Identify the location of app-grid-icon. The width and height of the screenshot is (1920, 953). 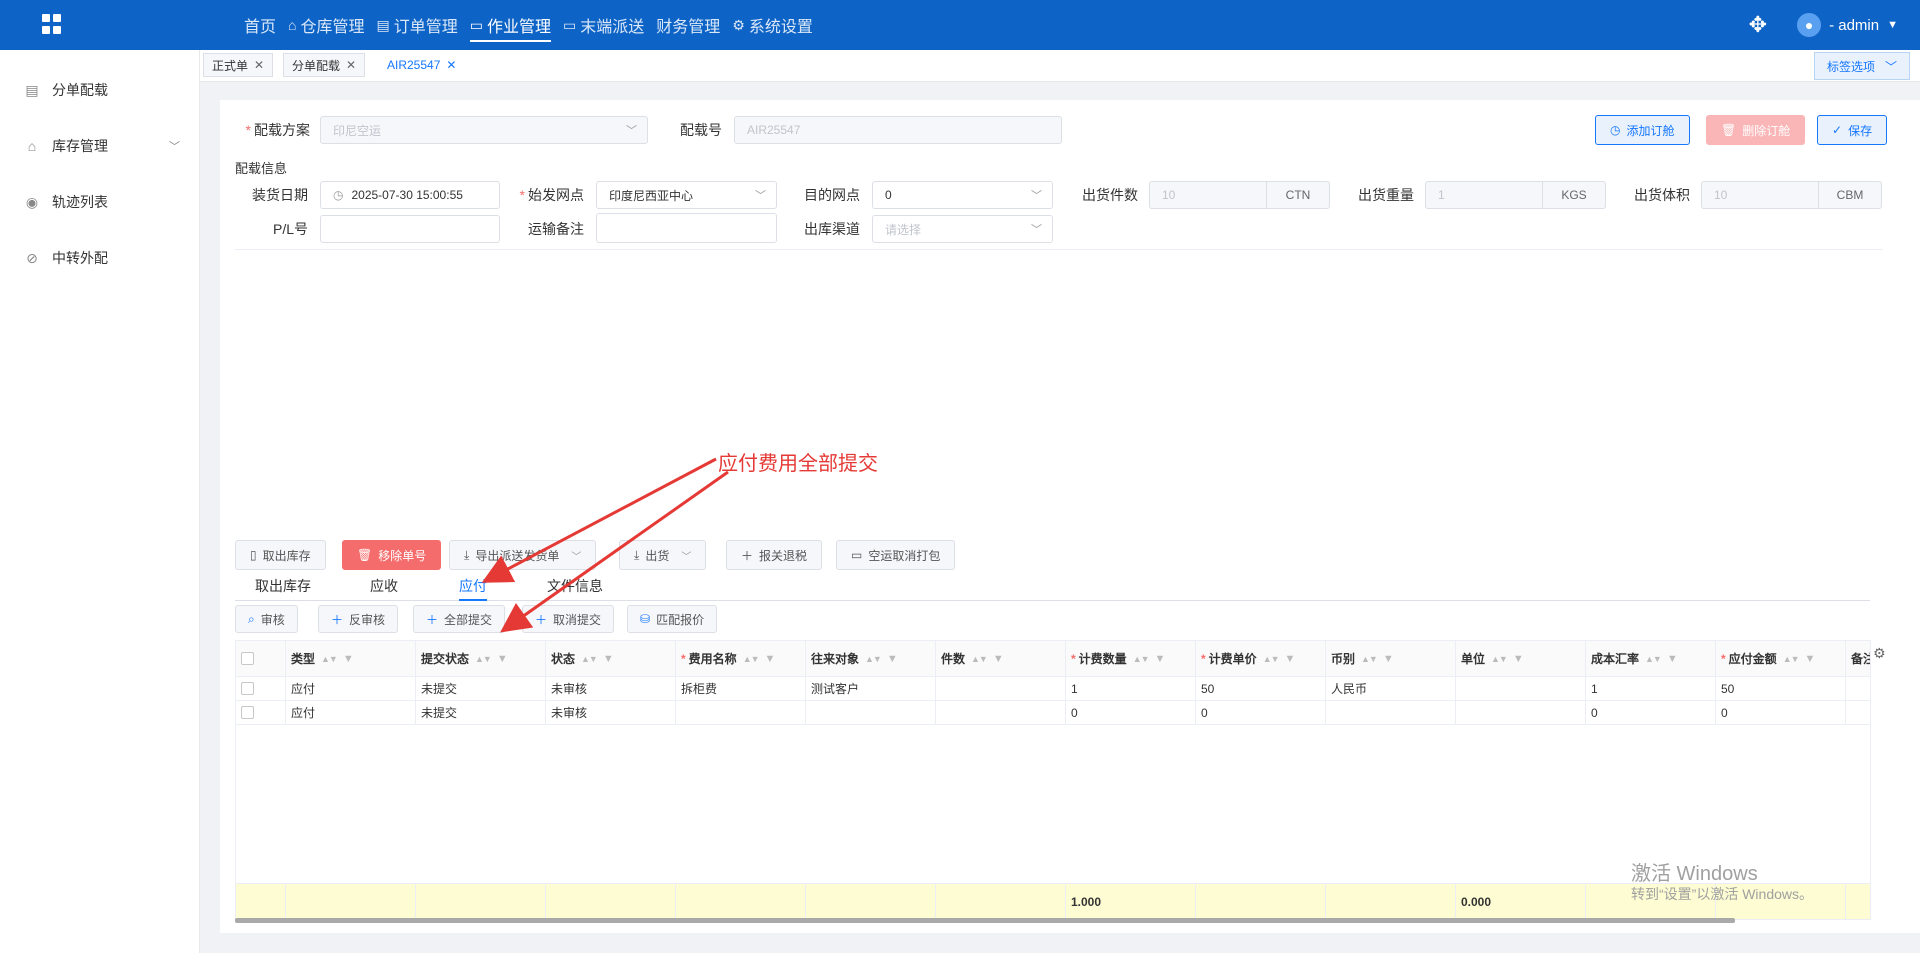
(52, 24).